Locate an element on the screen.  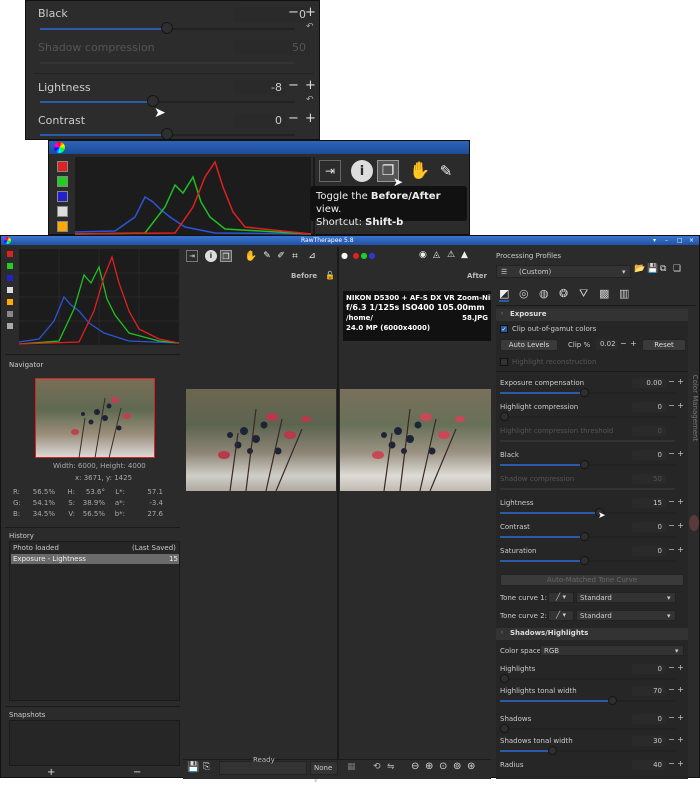
highlight-clip-icon: ▲ is located at coordinates (464, 255).